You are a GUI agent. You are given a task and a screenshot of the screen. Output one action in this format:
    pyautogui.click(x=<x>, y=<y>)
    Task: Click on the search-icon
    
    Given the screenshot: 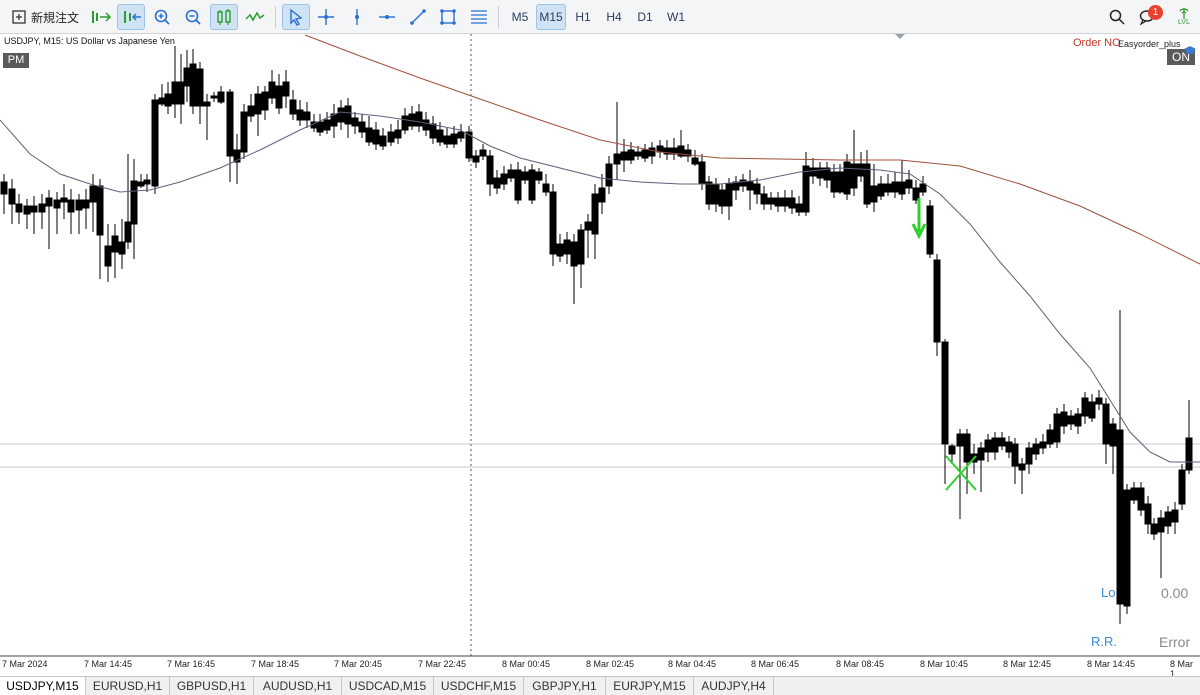 What is the action you would take?
    pyautogui.click(x=1117, y=17)
    